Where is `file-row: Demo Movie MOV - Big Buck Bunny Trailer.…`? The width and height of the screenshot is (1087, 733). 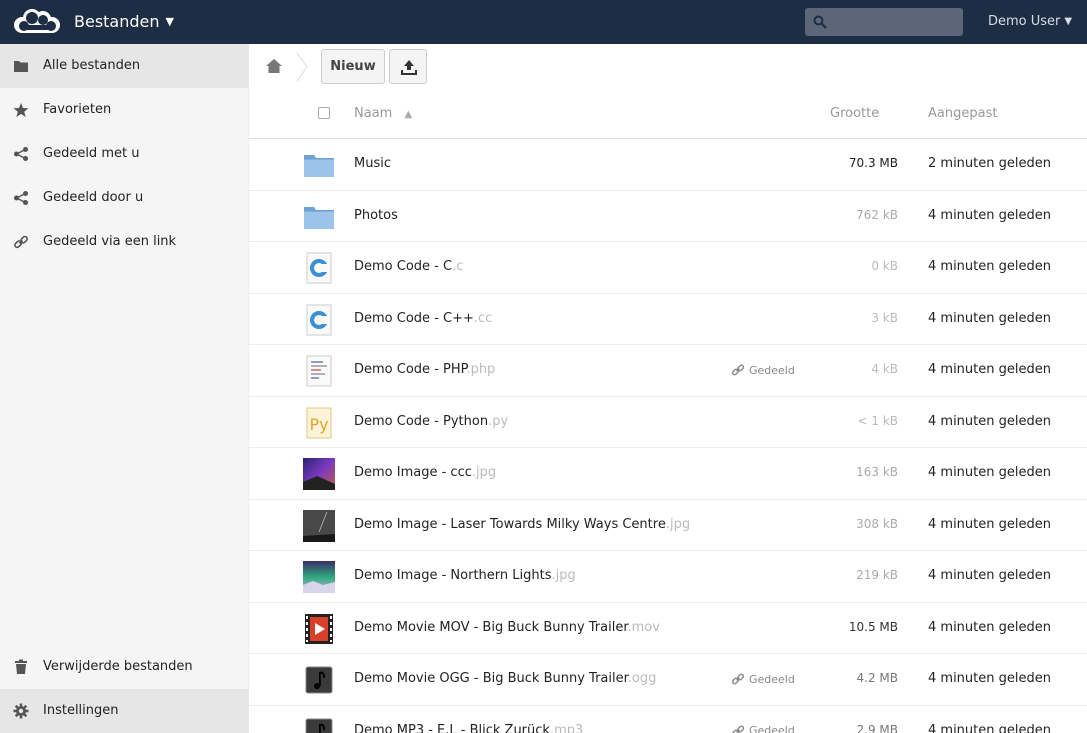 file-row: Demo Movie MOV - Big Buck Bunny Trailer.… is located at coordinates (668, 628).